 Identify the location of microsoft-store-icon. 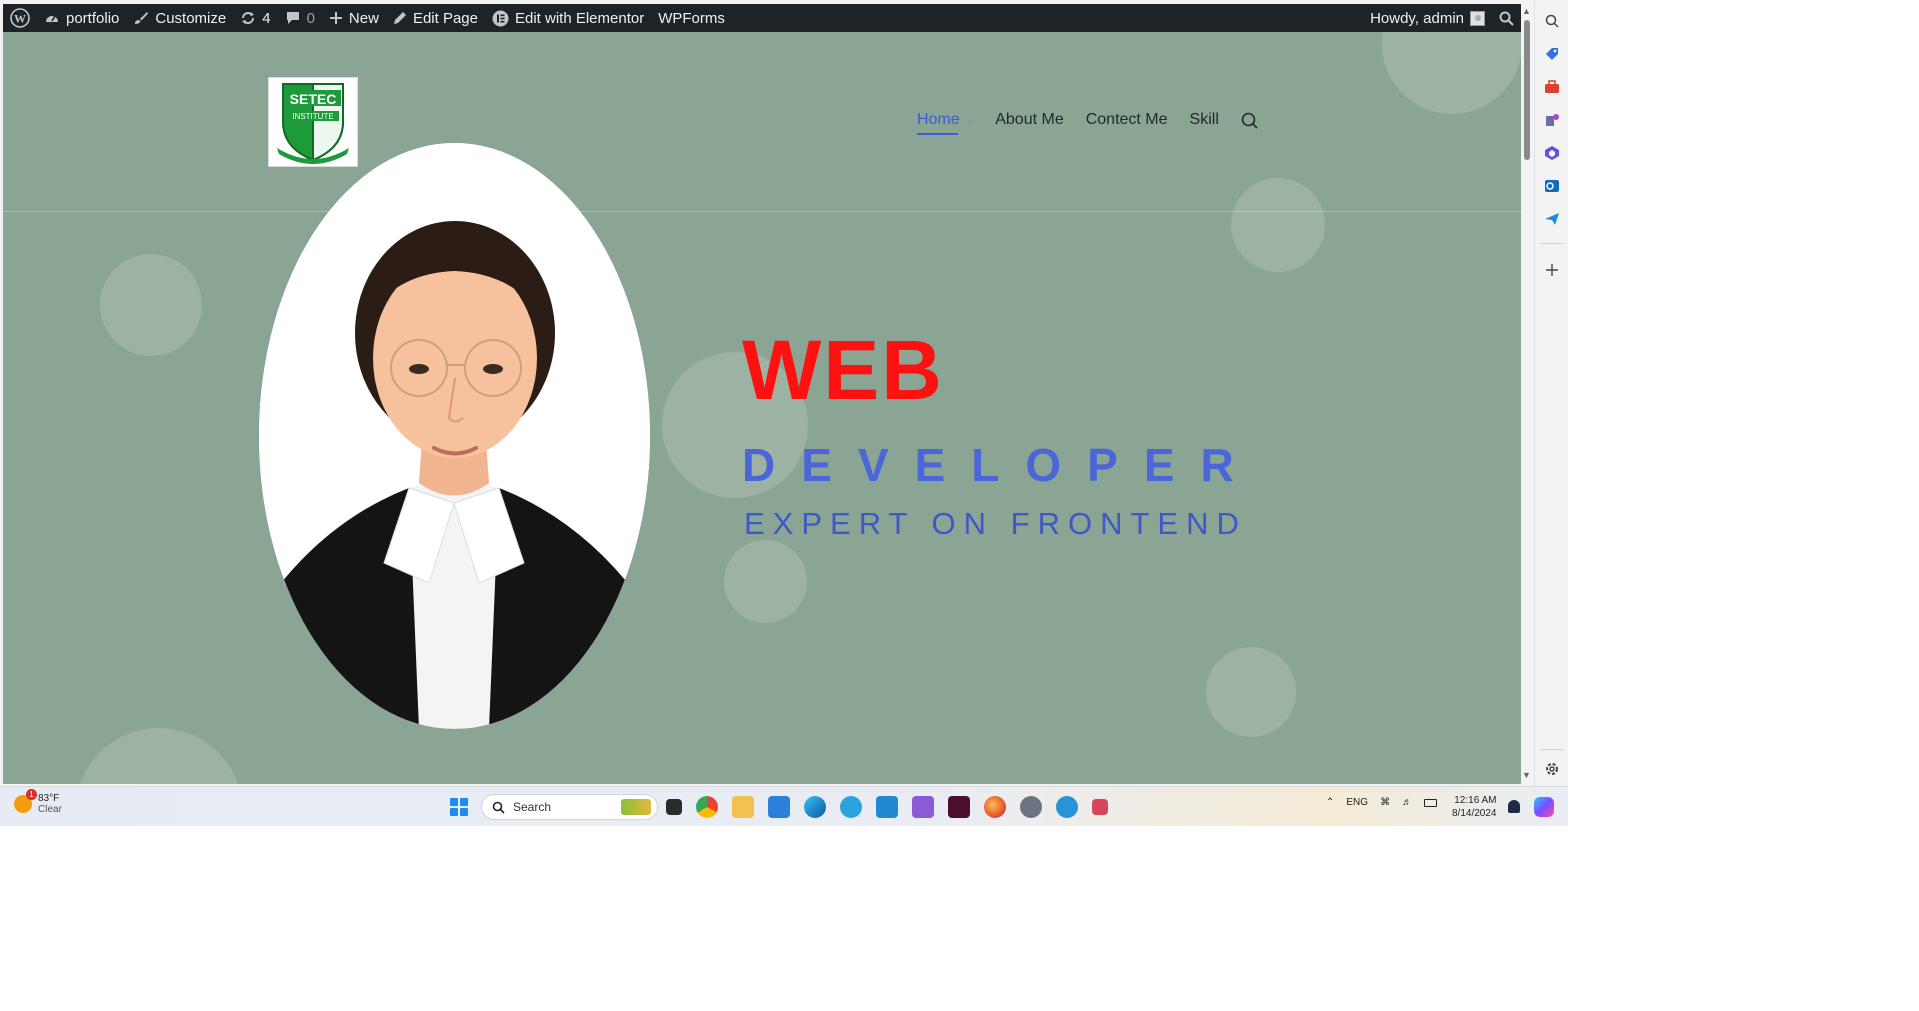
(779, 807).